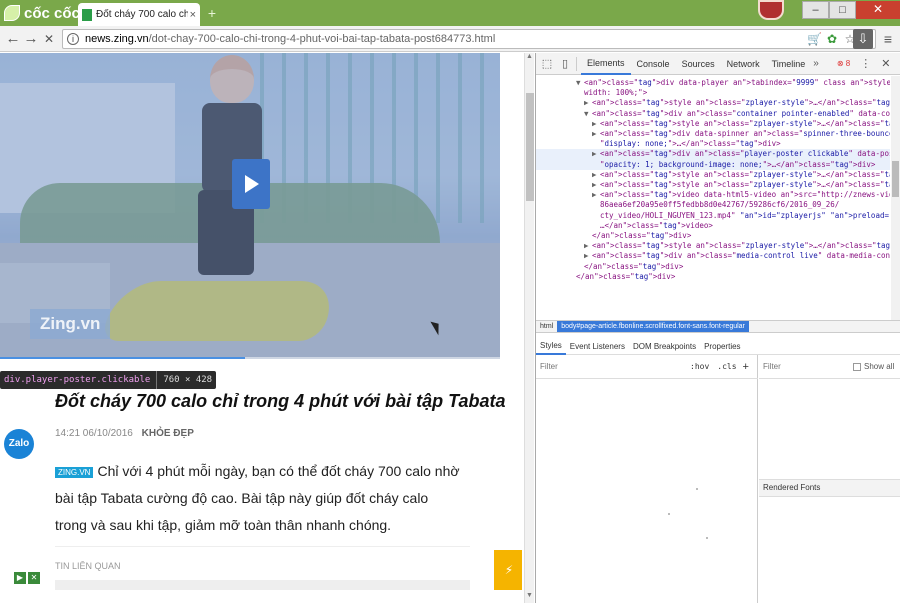 The width and height of the screenshot is (900, 603). I want to click on rendered-fonts-header: Rendered Fonts, so click(829, 488).